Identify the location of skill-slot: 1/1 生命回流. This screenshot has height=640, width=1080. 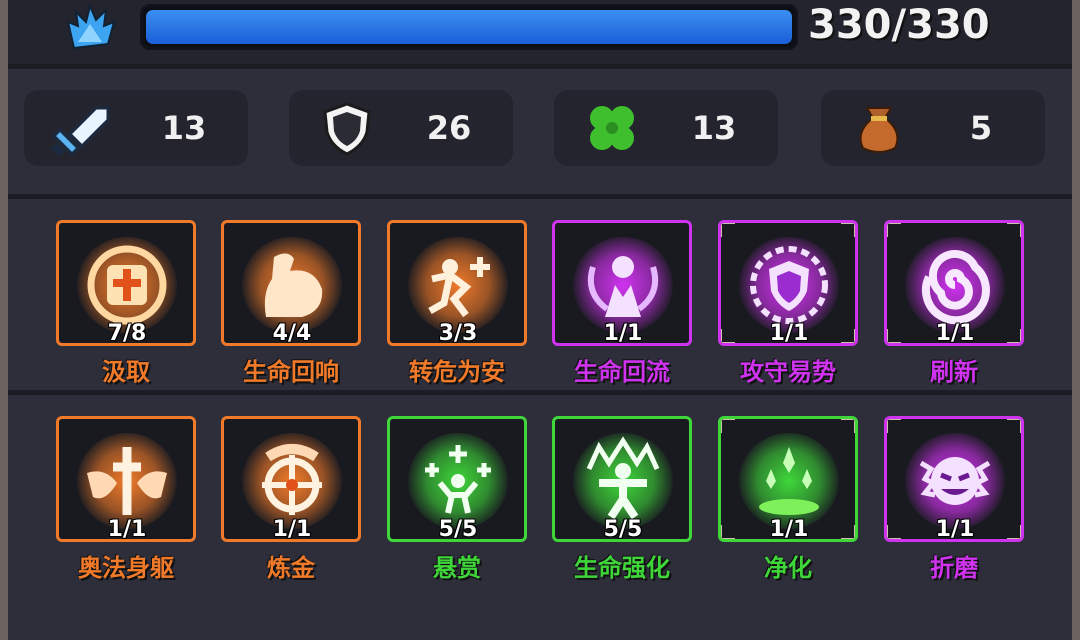
(622, 303).